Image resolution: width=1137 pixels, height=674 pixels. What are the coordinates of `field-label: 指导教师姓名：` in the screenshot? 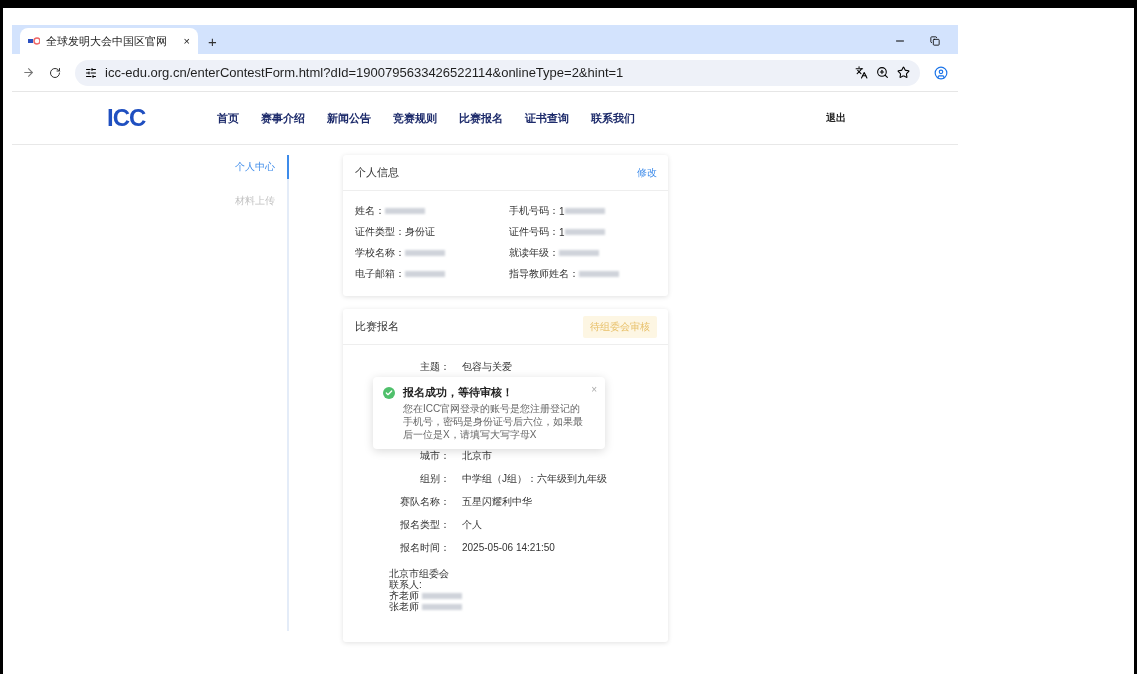 It's located at (544, 274).